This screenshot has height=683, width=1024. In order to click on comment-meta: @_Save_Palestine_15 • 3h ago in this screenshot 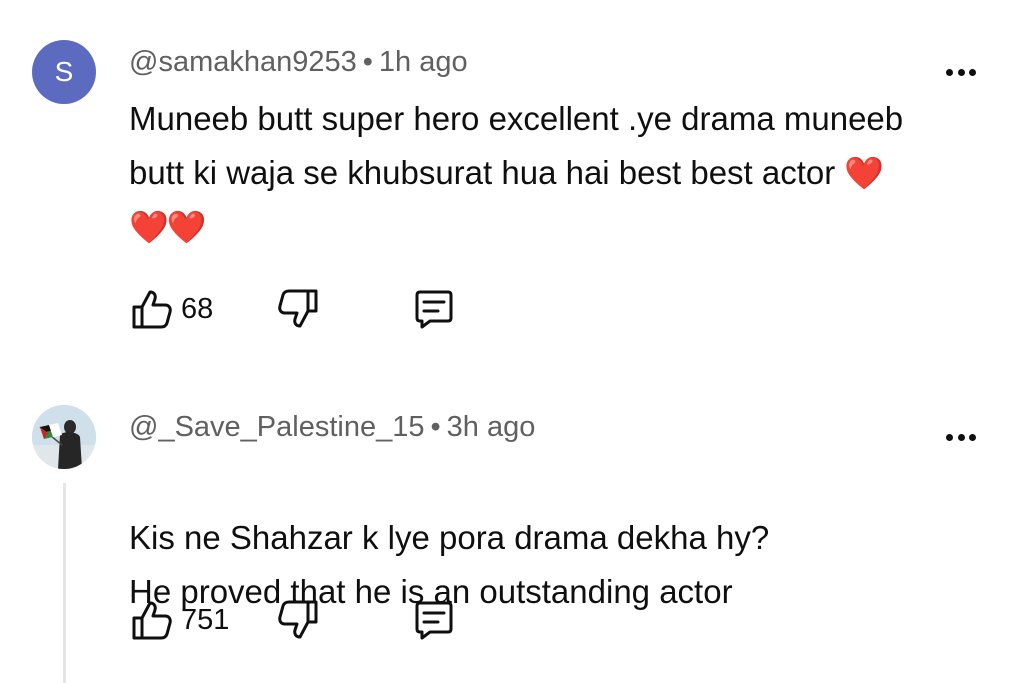, I will do `click(332, 427)`.